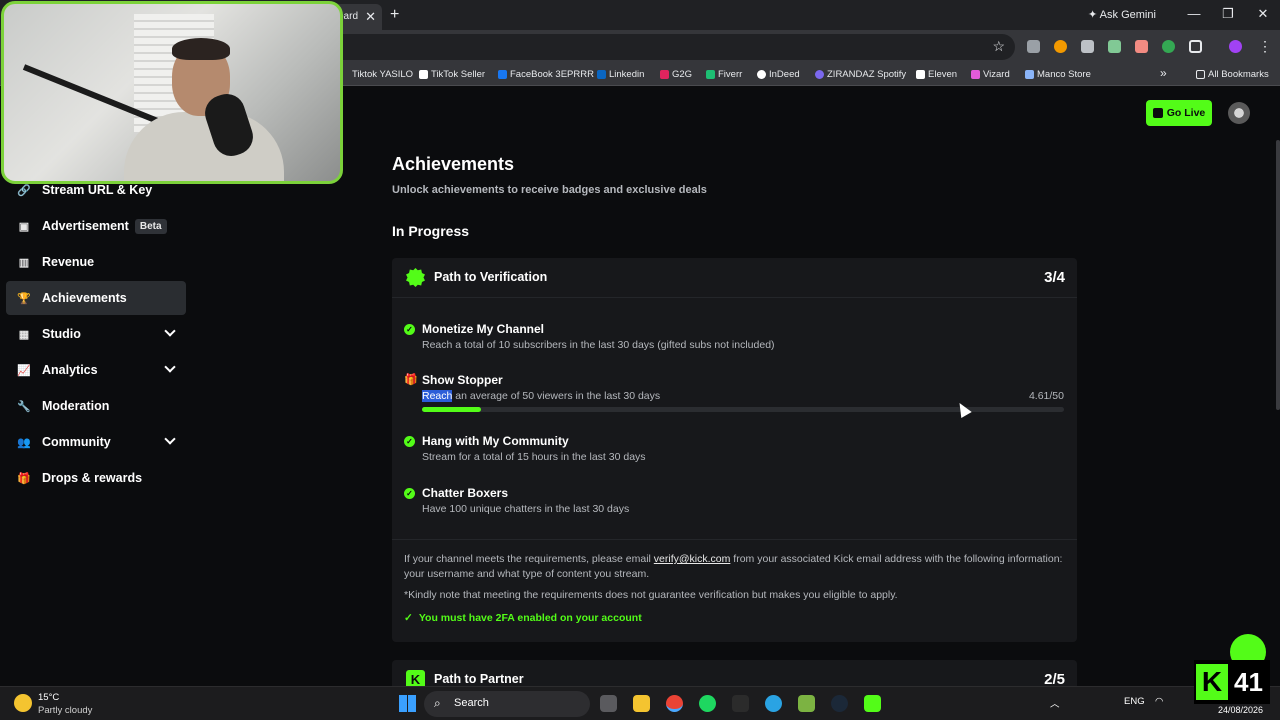 The height and width of the screenshot is (720, 1280). I want to click on streamer-hair, so click(201, 49).